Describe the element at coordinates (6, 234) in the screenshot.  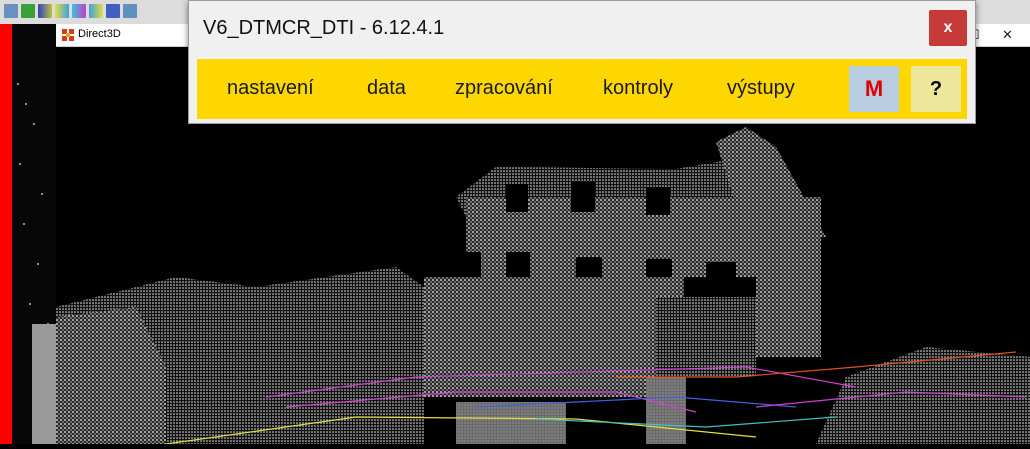
I see `left-view-border` at that location.